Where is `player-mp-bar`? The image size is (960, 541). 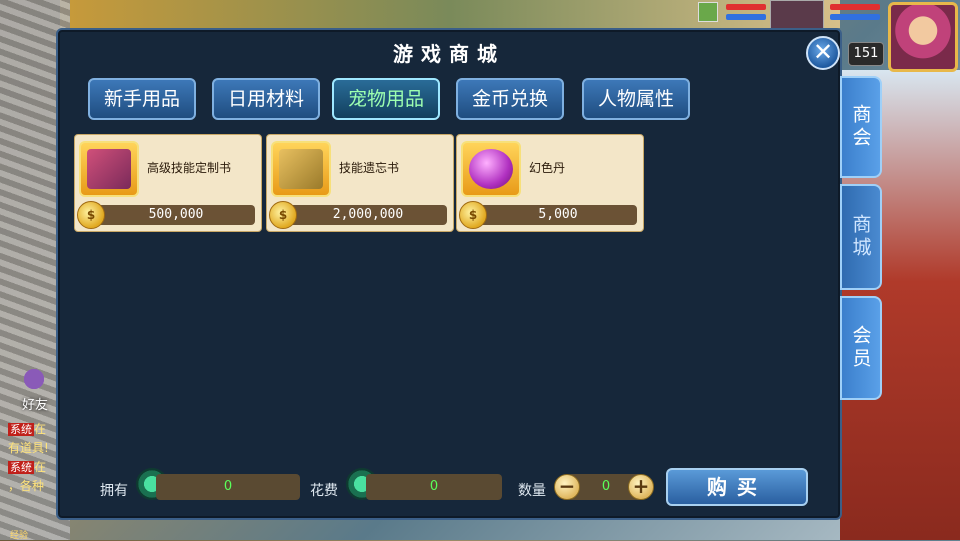 player-mp-bar is located at coordinates (855, 17).